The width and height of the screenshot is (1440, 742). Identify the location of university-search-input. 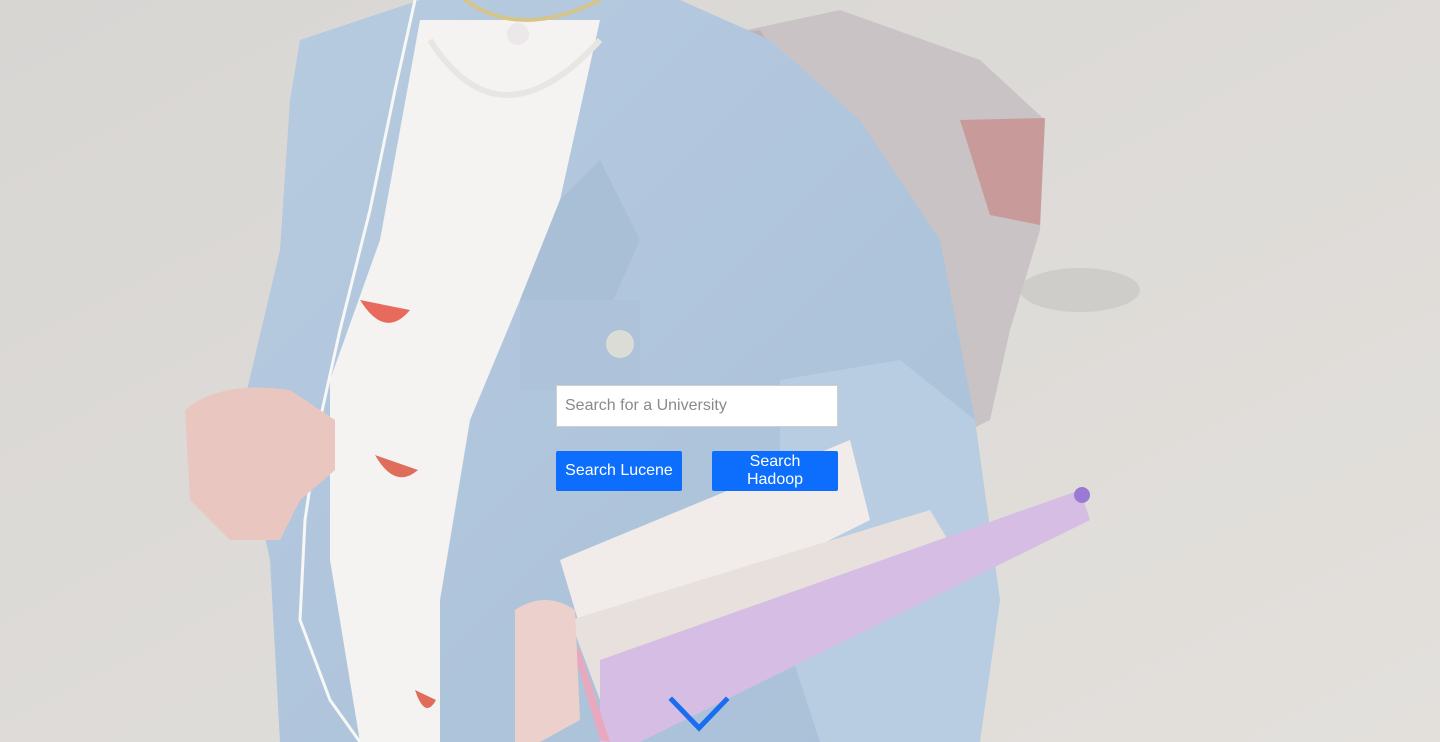
(697, 406).